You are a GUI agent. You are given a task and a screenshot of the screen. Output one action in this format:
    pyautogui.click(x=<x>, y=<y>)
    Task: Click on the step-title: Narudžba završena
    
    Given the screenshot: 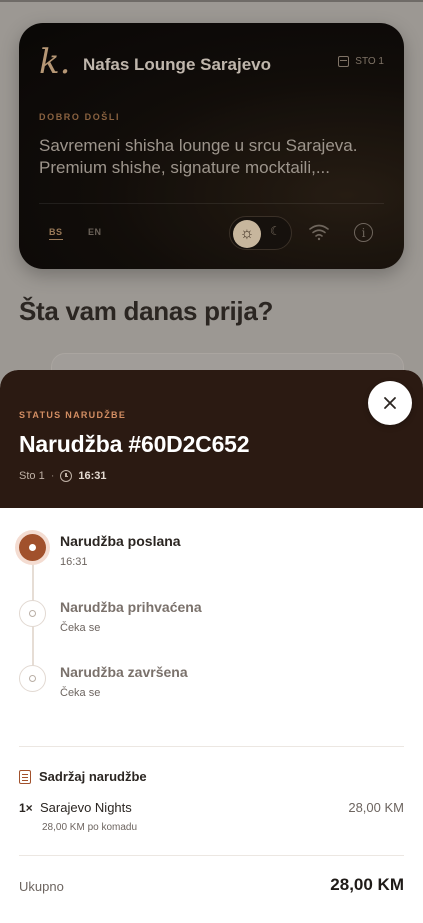 What is the action you would take?
    pyautogui.click(x=124, y=672)
    